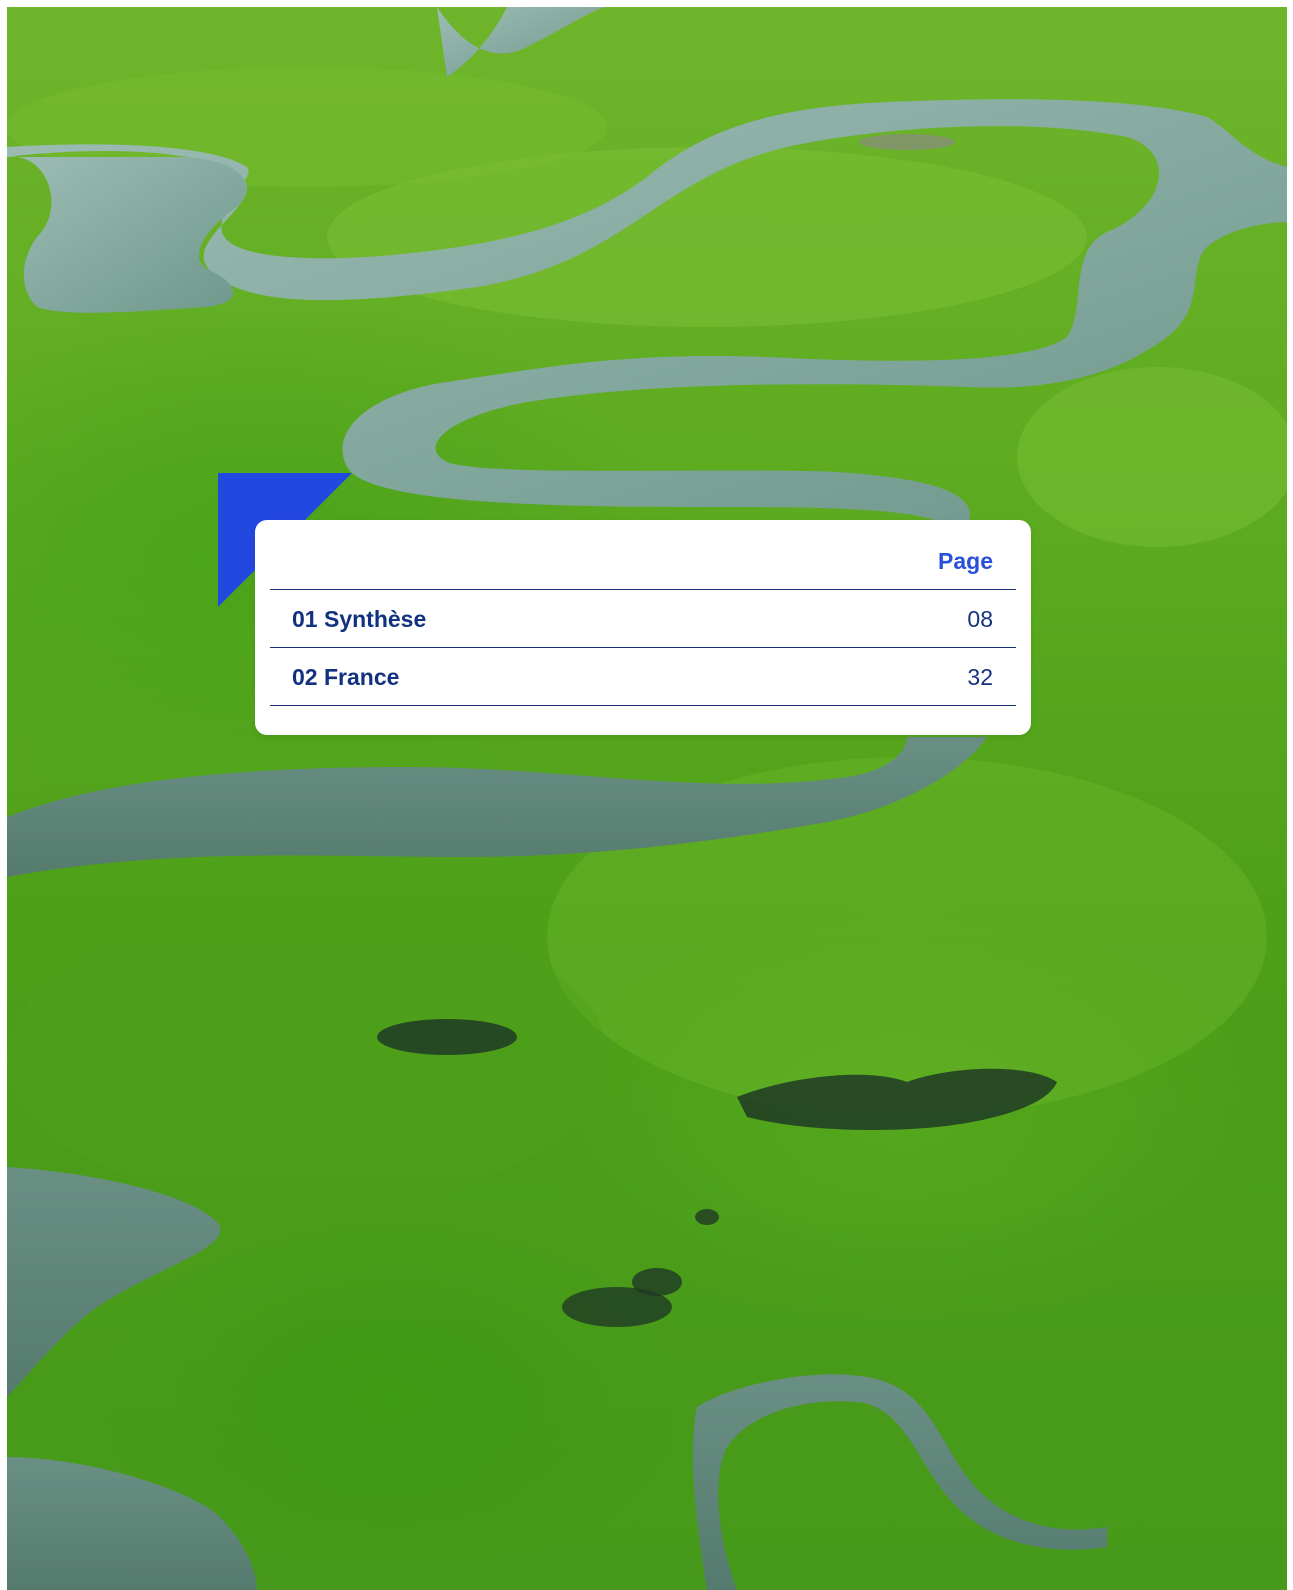 This screenshot has width=1293, height=1590. I want to click on toc-entry-title: 02 France, so click(346, 677).